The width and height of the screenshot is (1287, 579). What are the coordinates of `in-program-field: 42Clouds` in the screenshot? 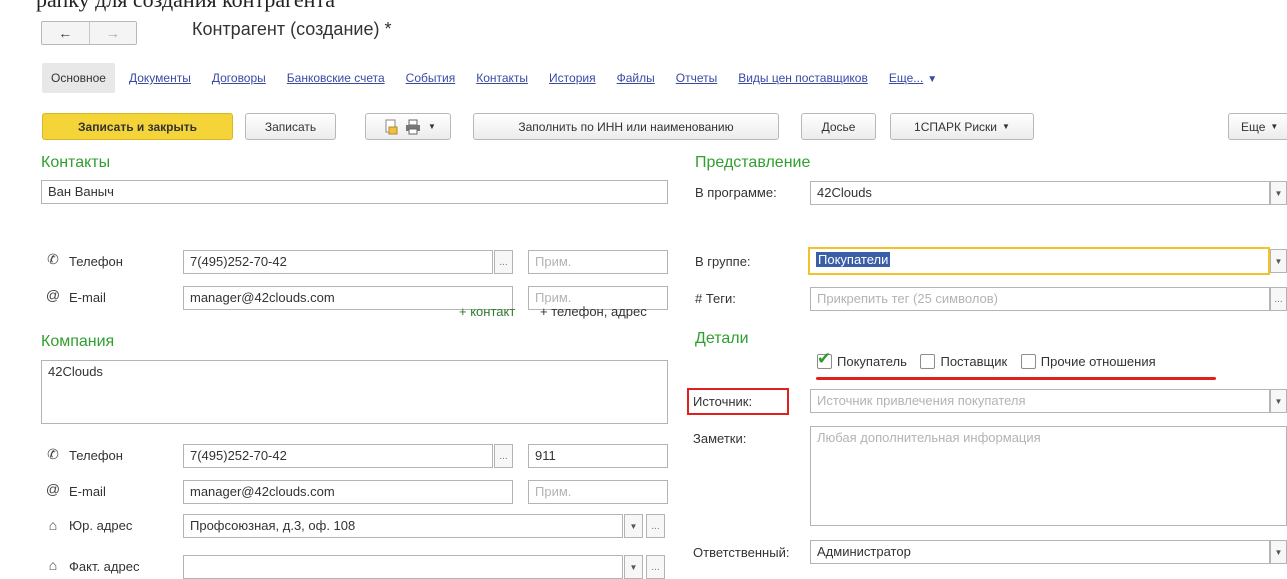 It's located at (1040, 193).